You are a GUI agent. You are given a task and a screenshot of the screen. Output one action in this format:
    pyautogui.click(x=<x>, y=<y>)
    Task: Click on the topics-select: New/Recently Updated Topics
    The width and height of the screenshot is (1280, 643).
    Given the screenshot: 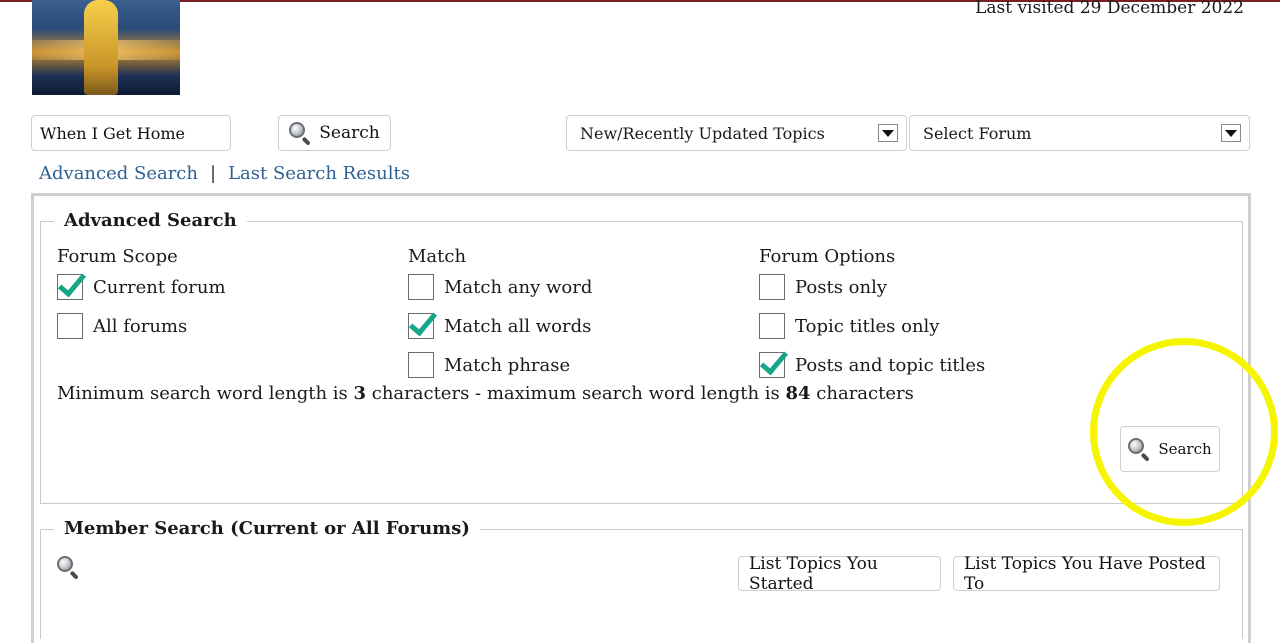 What is the action you would take?
    pyautogui.click(x=736, y=133)
    